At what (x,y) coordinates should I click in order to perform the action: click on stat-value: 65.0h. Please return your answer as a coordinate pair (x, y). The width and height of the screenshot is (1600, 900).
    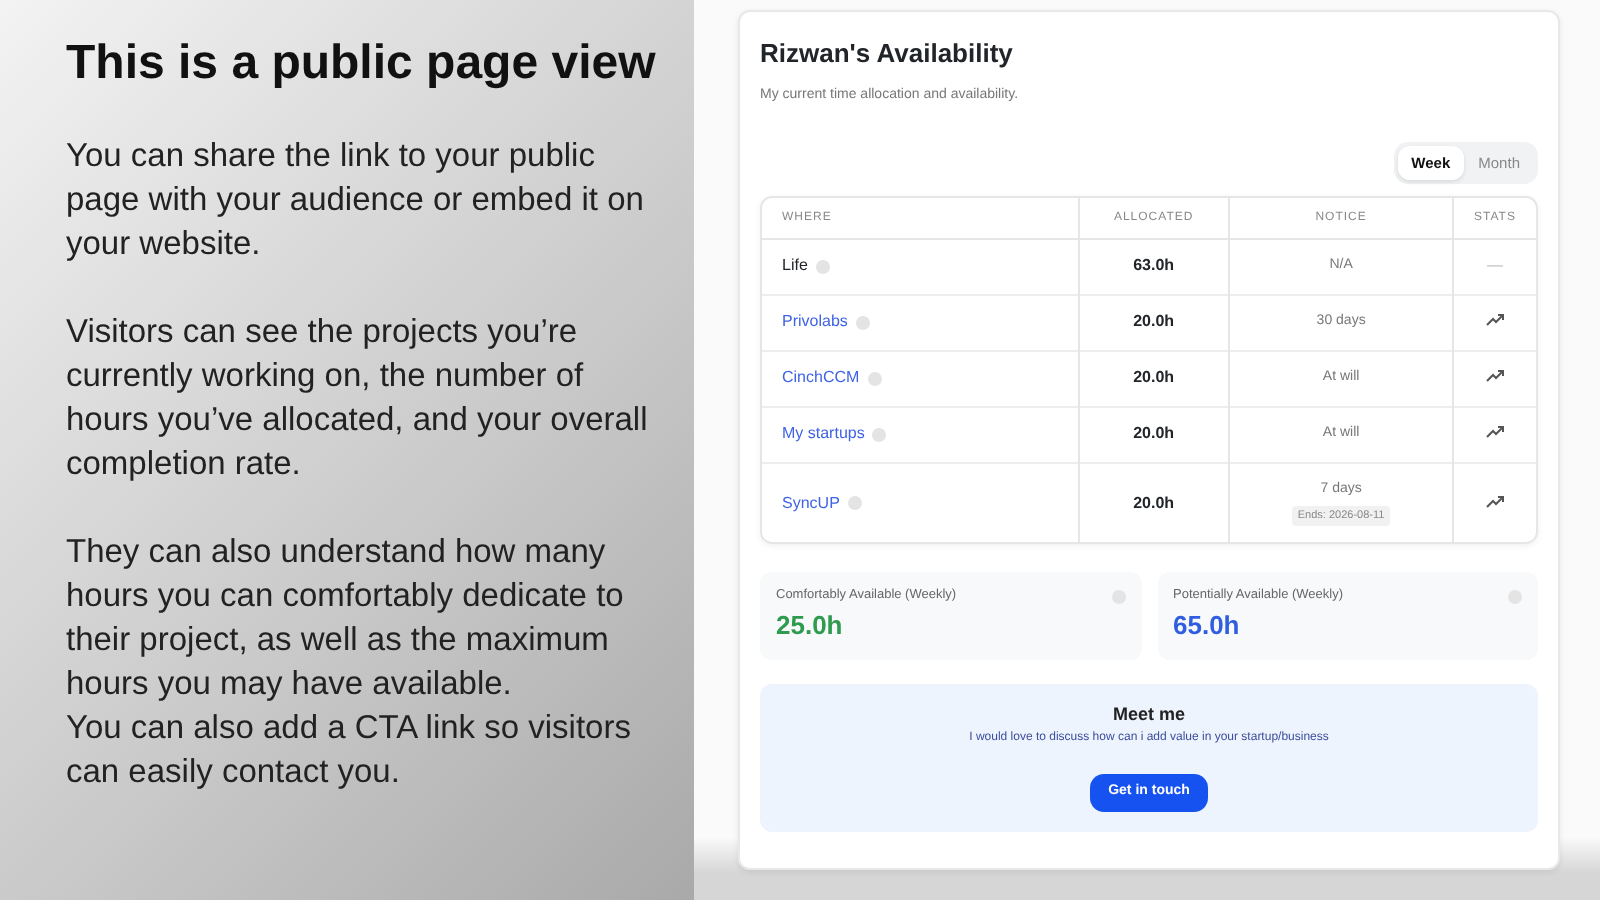
    Looking at the image, I should click on (1207, 626).